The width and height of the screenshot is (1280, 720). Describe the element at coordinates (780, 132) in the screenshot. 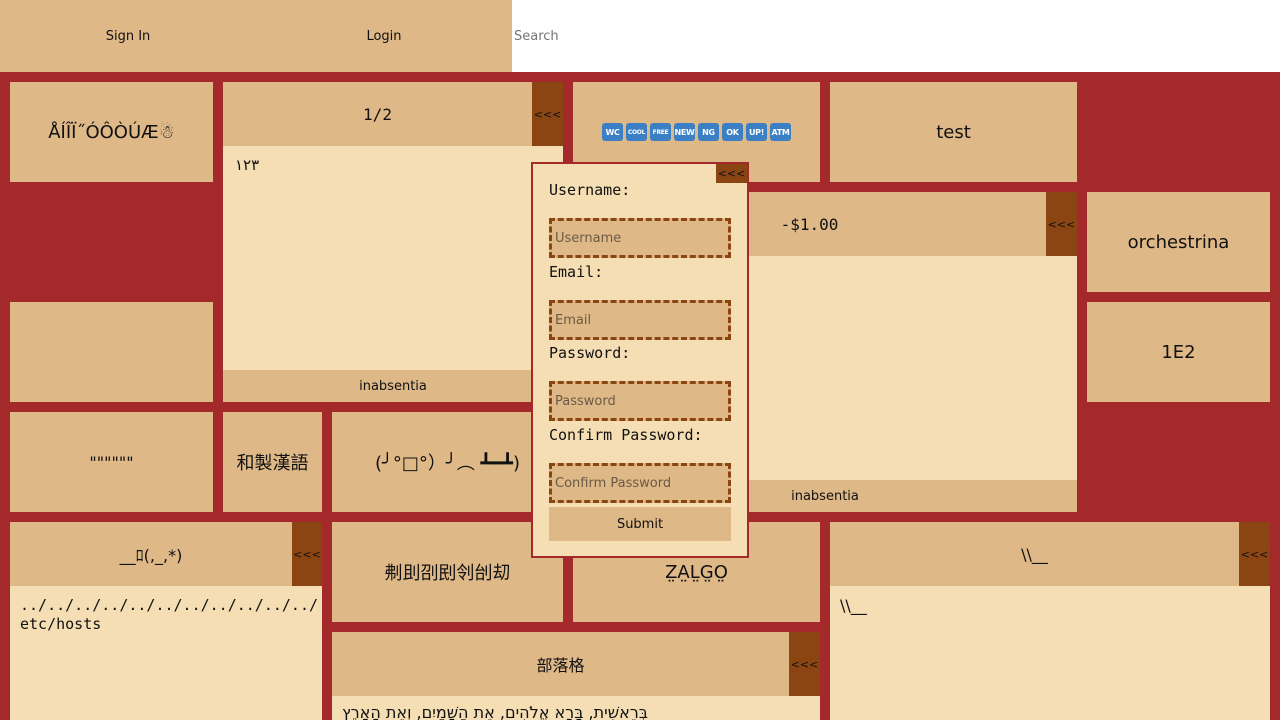

I see `emoji-badge-atm-icon: ATM` at that location.